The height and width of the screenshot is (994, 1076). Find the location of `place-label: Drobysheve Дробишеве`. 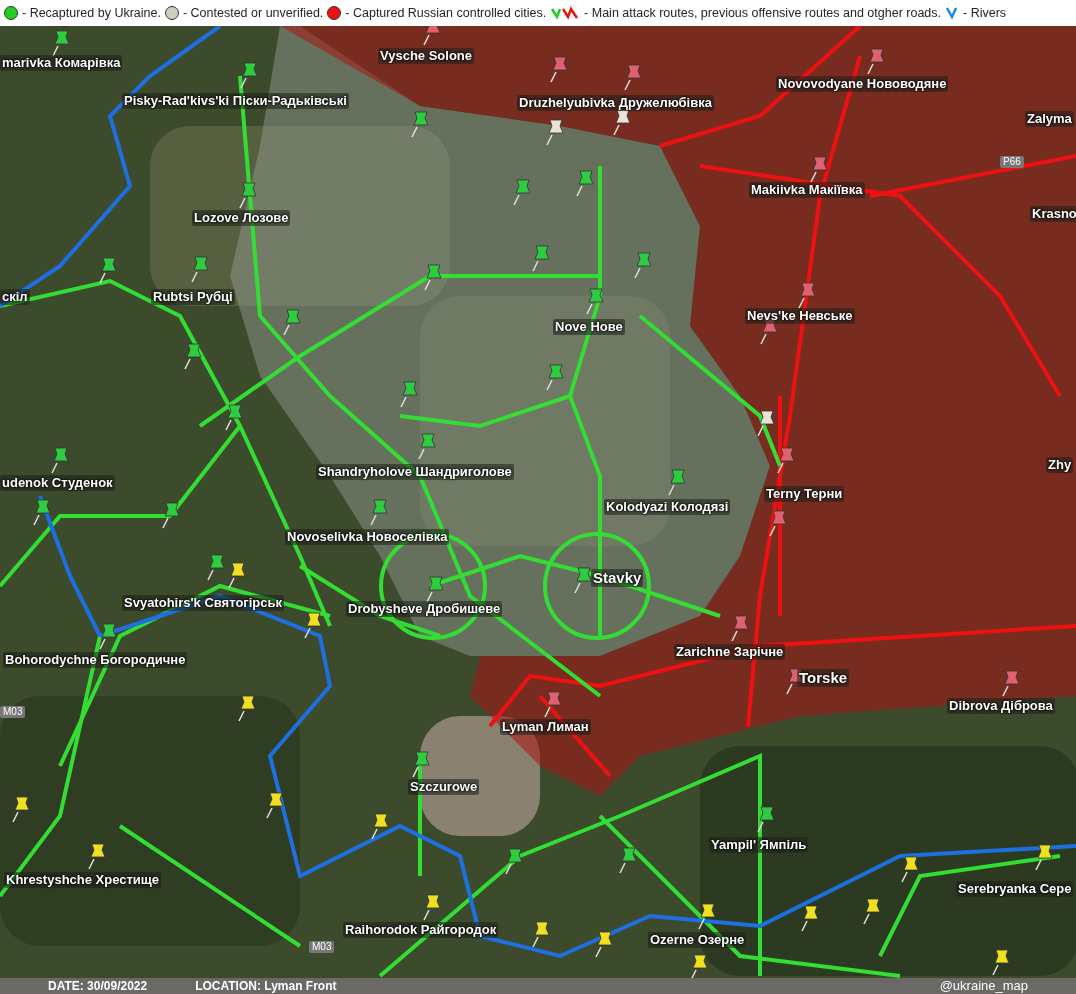

place-label: Drobysheve Дробишеве is located at coordinates (424, 609).